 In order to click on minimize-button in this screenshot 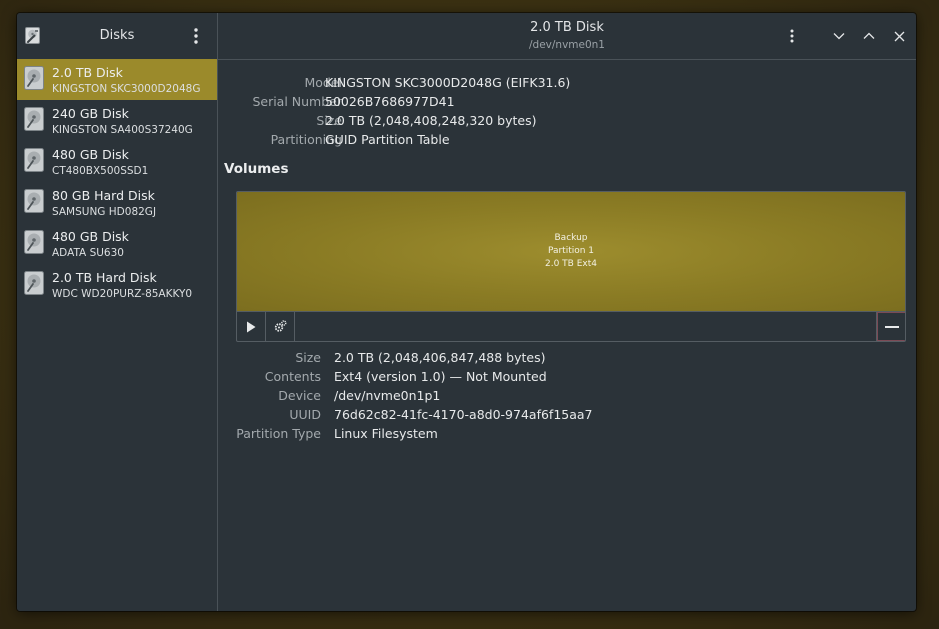, I will do `click(839, 36)`.